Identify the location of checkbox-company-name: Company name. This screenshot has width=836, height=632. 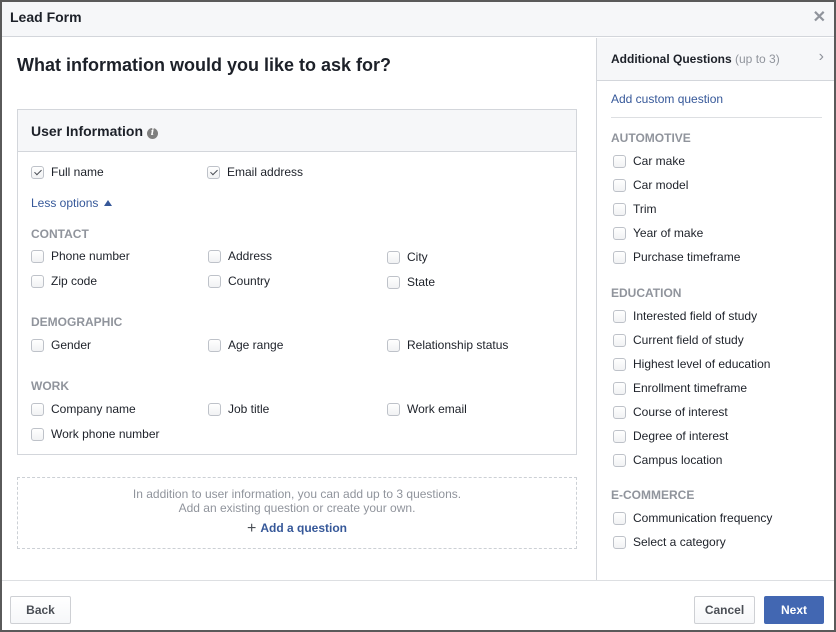
(83, 409).